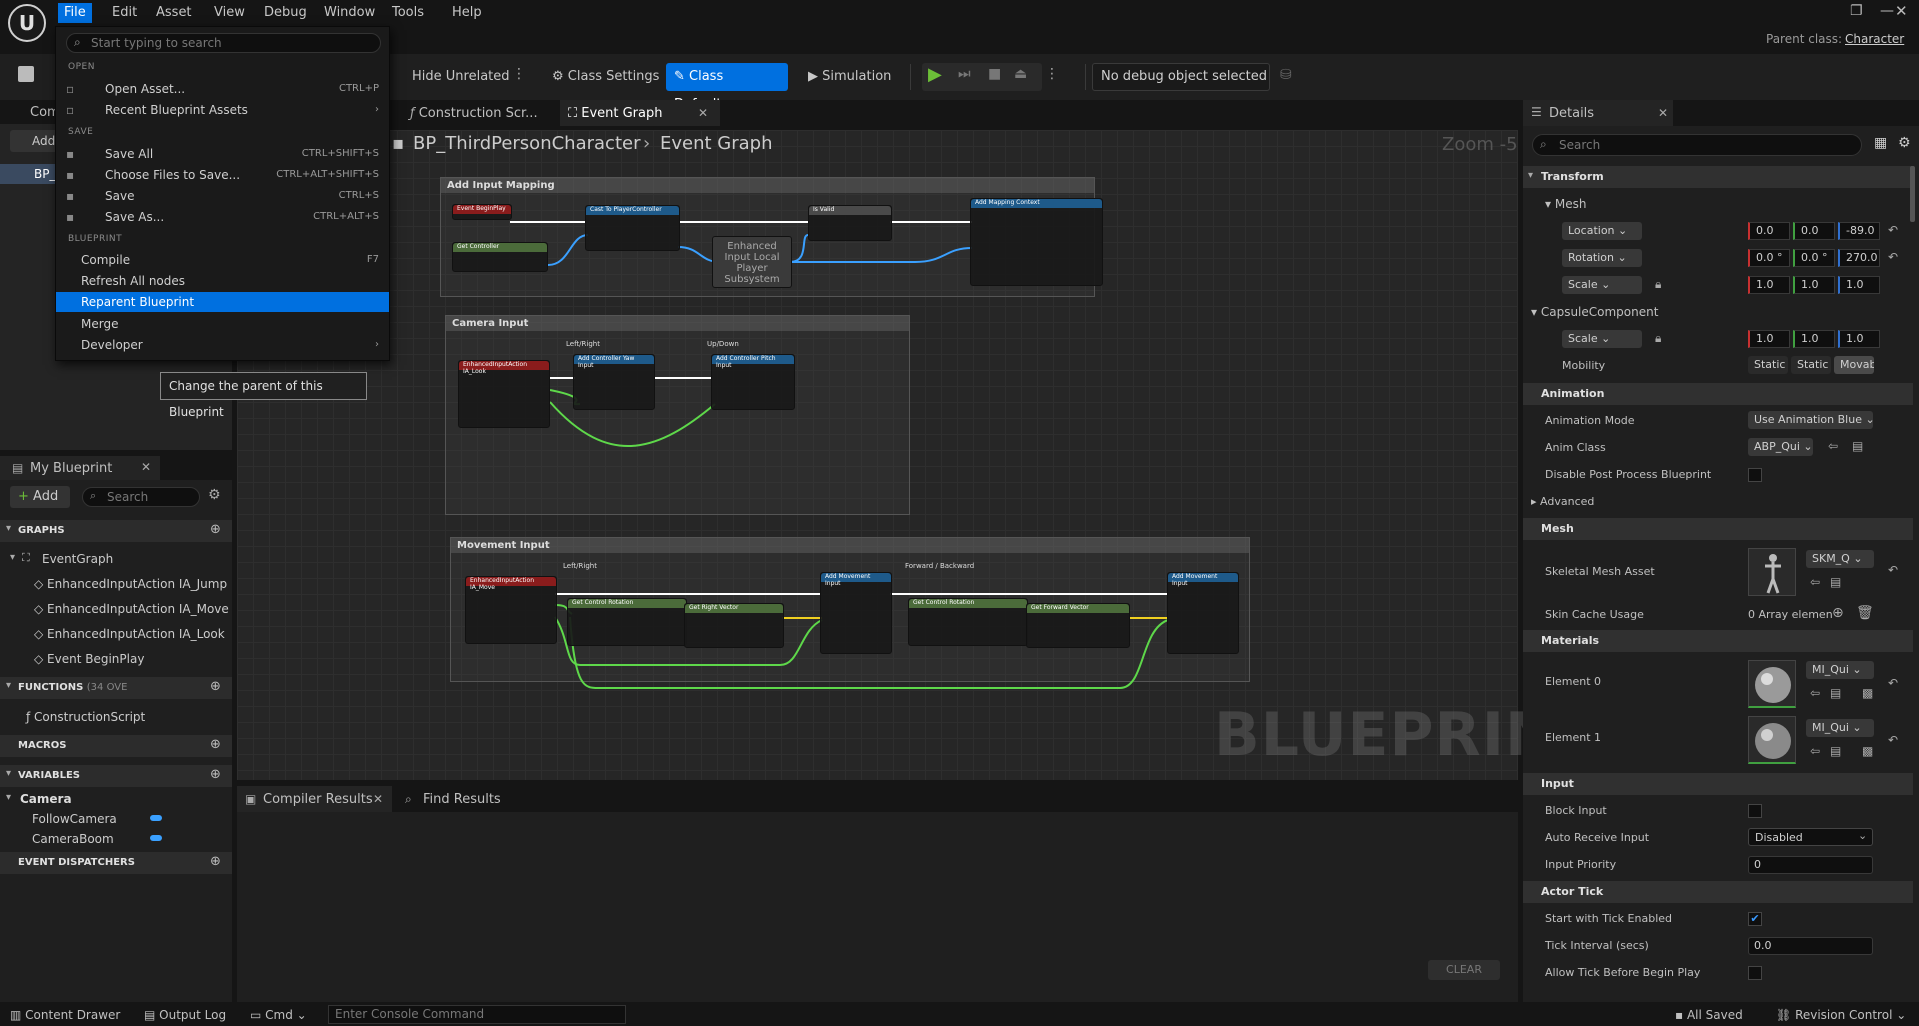  I want to click on menu-recent-blueprint-assets: ▫ Recent Blueprint Assets ›, so click(222, 110).